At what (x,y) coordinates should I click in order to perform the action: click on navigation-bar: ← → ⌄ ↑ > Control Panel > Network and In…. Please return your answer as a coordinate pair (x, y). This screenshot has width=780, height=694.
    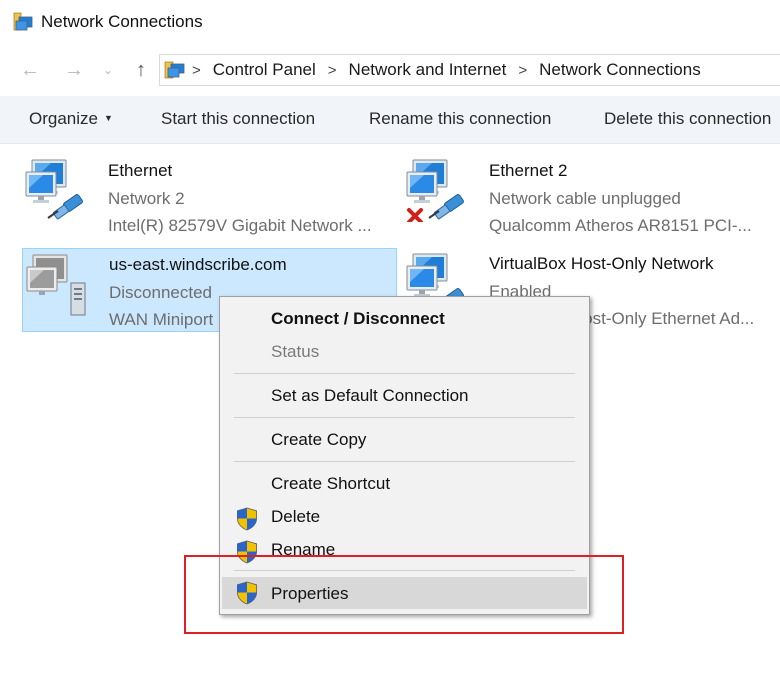
    Looking at the image, I should click on (390, 70).